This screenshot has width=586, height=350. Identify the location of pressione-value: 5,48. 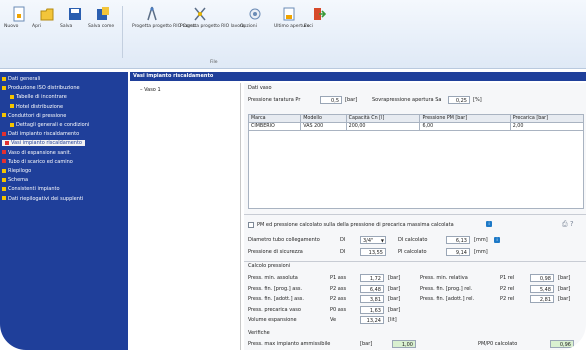
(542, 288).